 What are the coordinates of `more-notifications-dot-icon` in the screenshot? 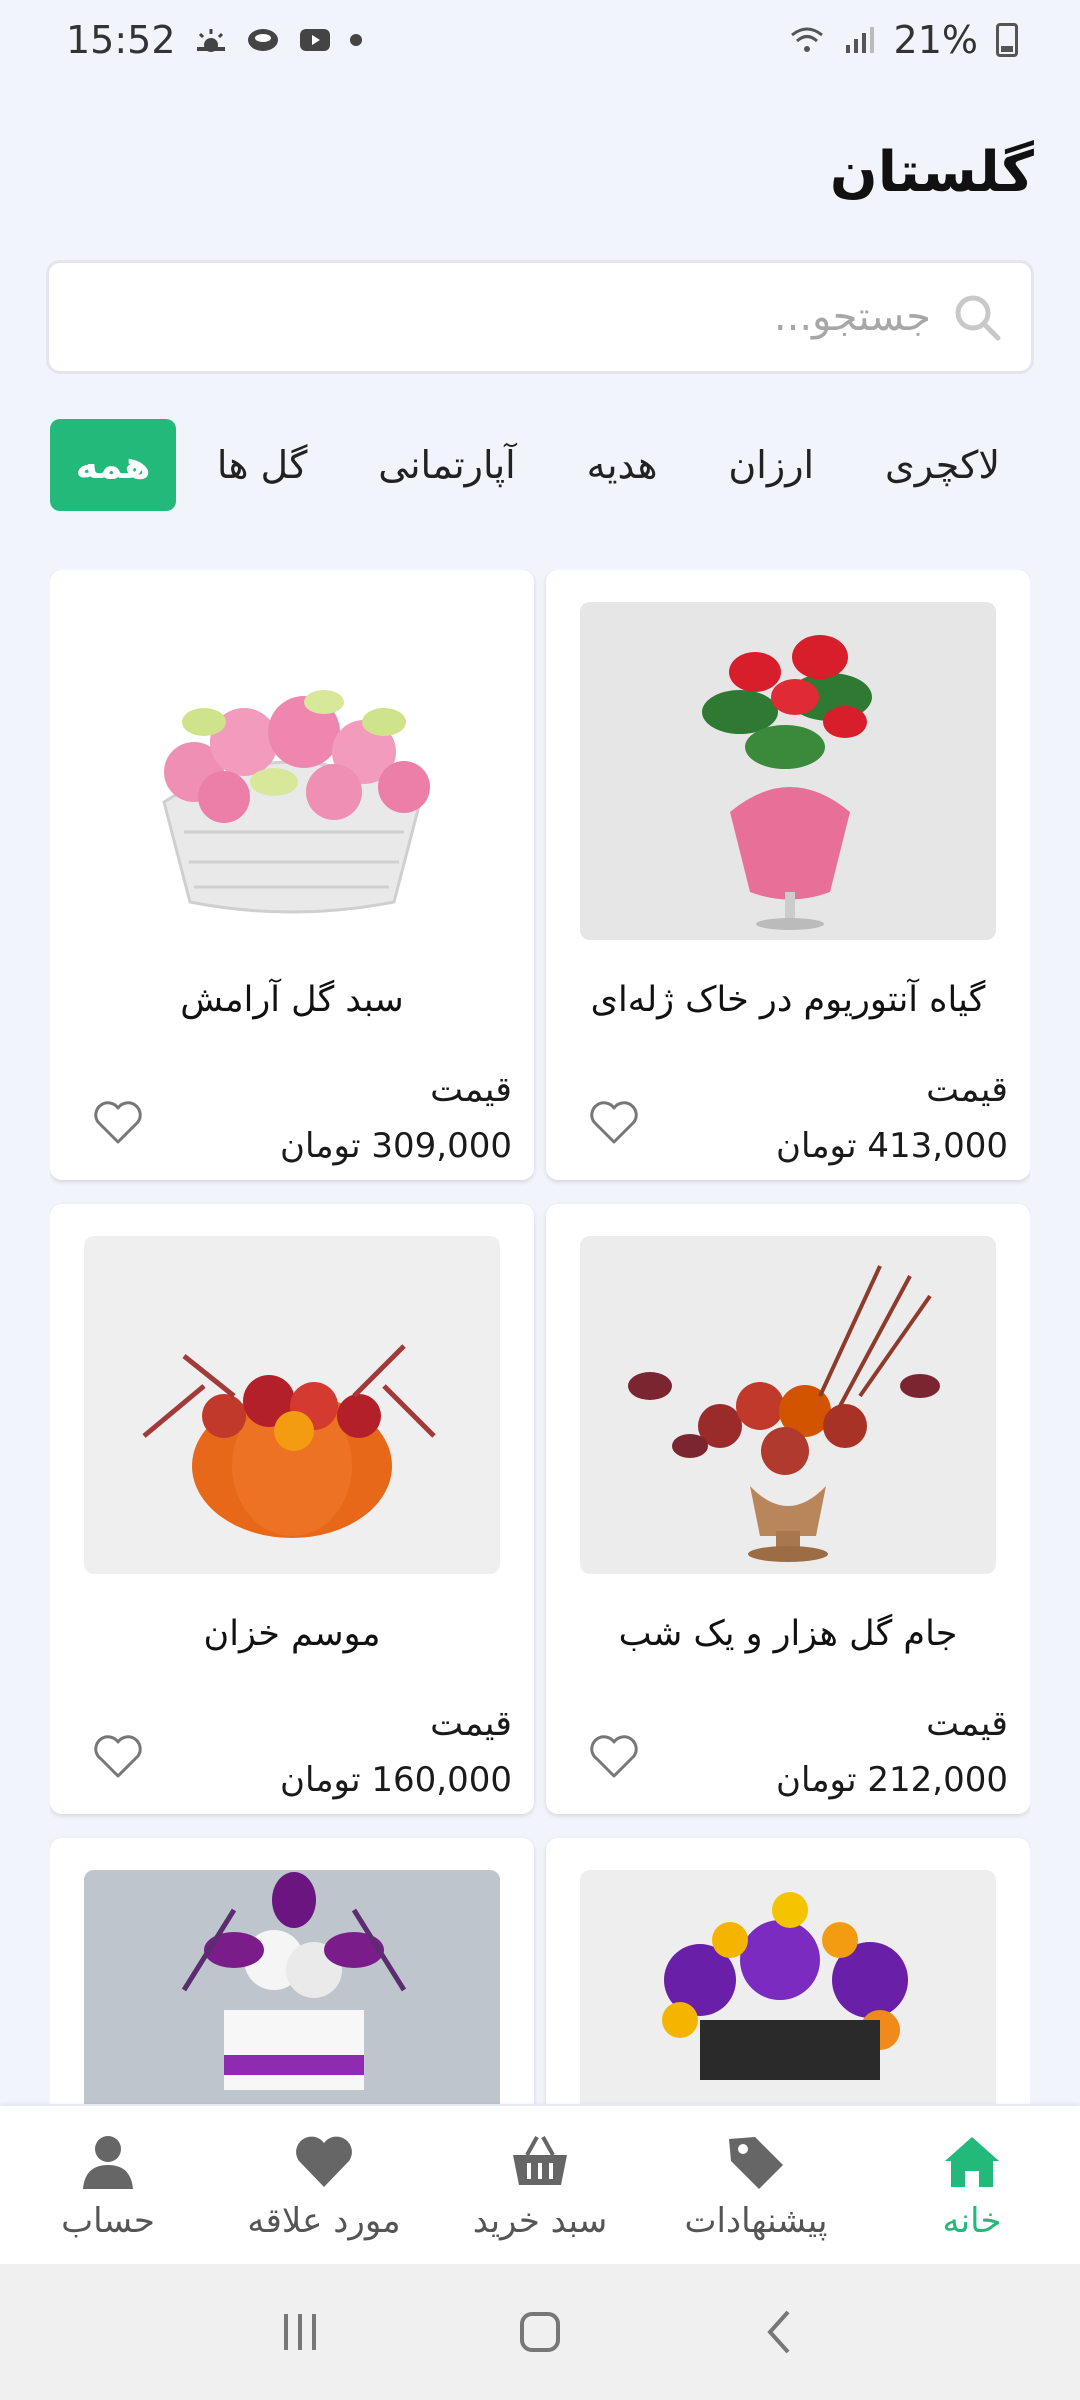 It's located at (355, 40).